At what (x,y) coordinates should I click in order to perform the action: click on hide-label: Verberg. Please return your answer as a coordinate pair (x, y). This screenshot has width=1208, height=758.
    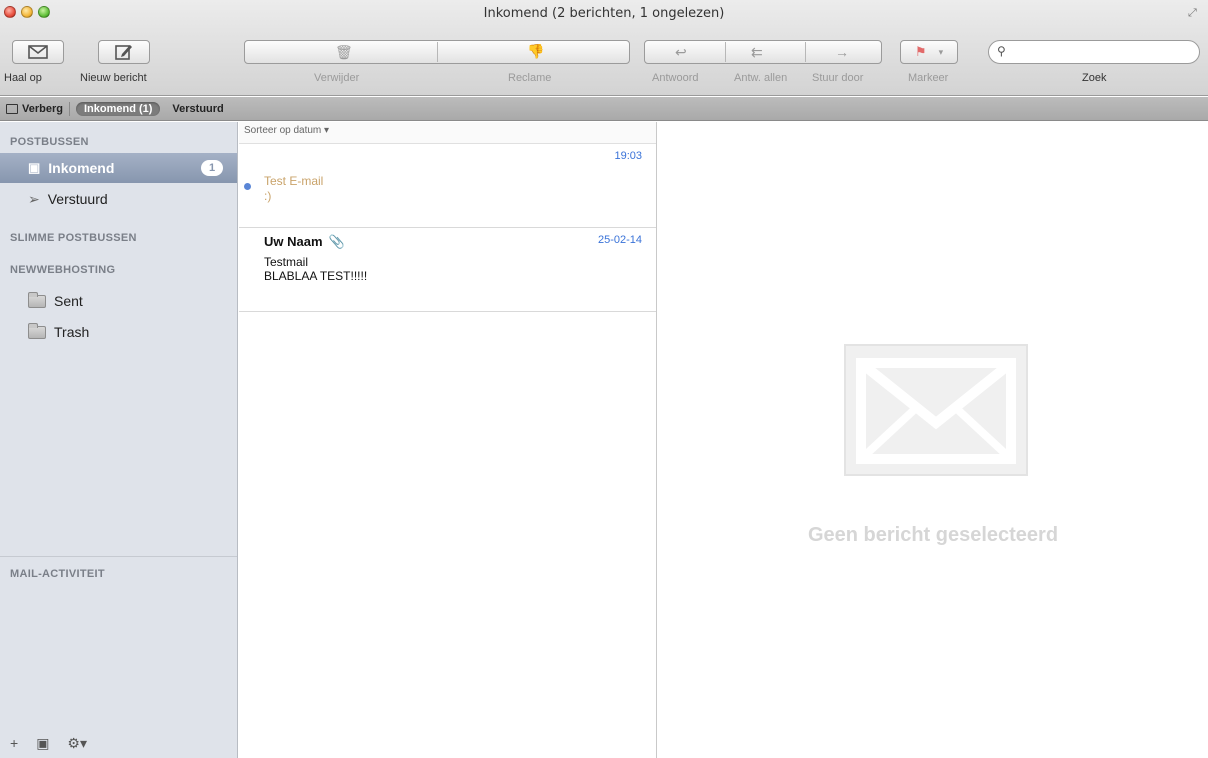
    Looking at the image, I should click on (42, 108).